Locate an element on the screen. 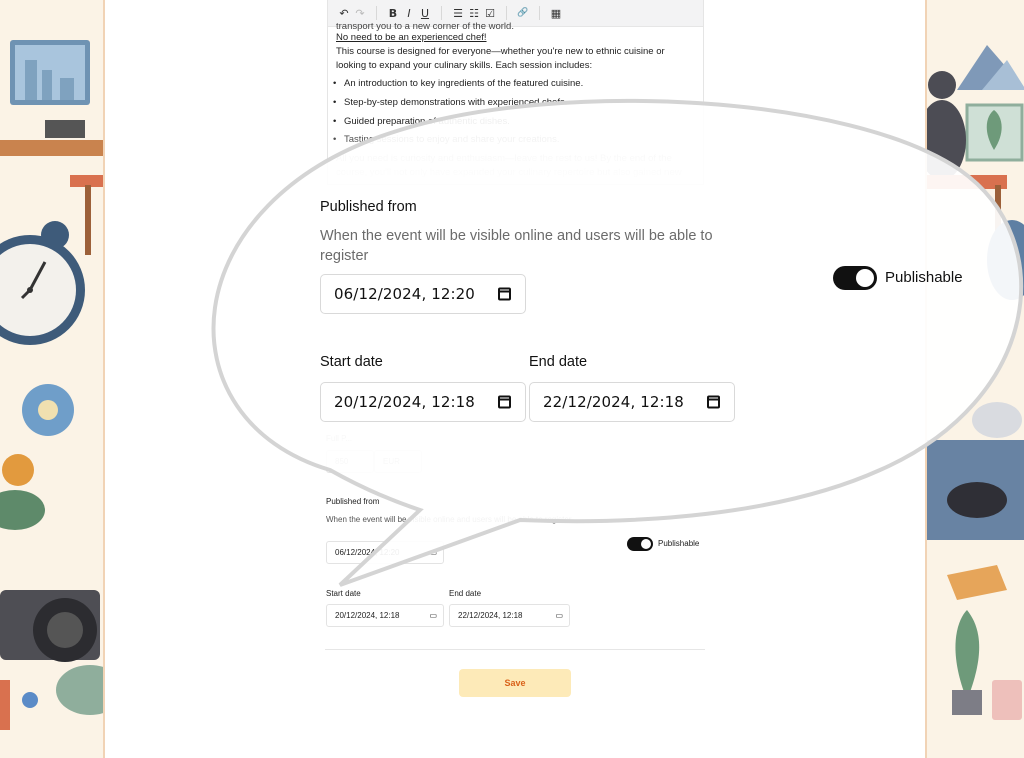 This screenshot has height=758, width=1024. start-date-value: 20/12/2024, 12:18 is located at coordinates (367, 615).